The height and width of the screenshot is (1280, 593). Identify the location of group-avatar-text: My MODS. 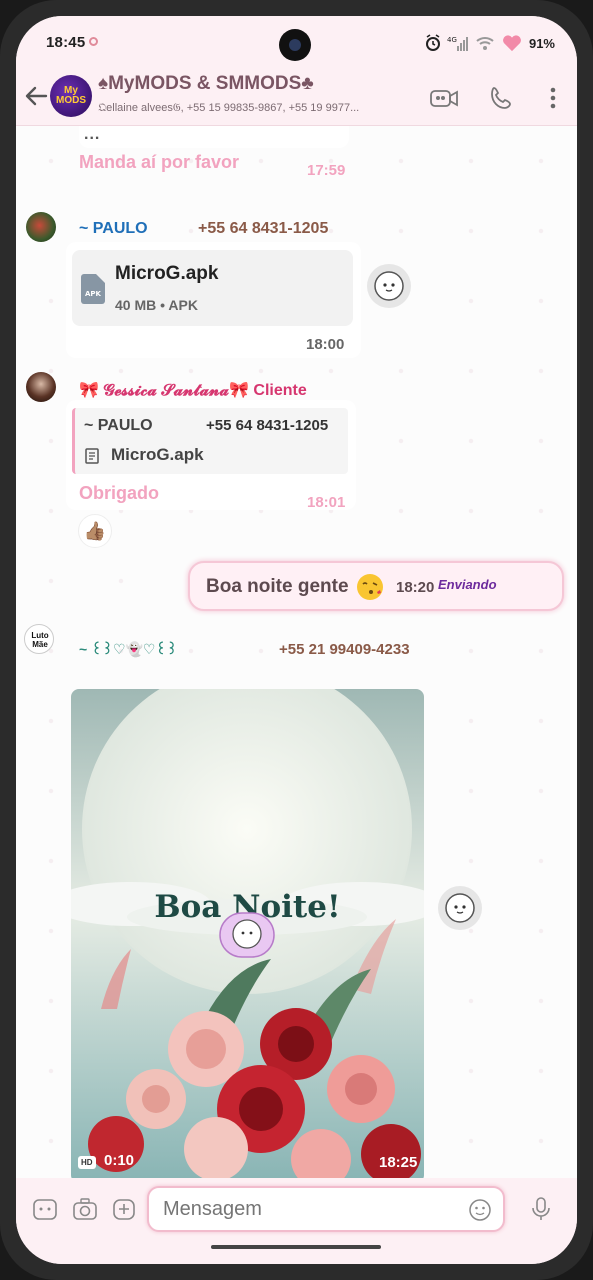
(71, 95).